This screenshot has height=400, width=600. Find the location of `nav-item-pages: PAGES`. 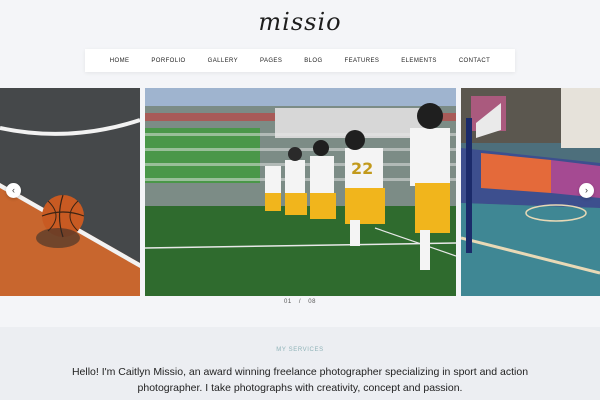

nav-item-pages: PAGES is located at coordinates (271, 61).